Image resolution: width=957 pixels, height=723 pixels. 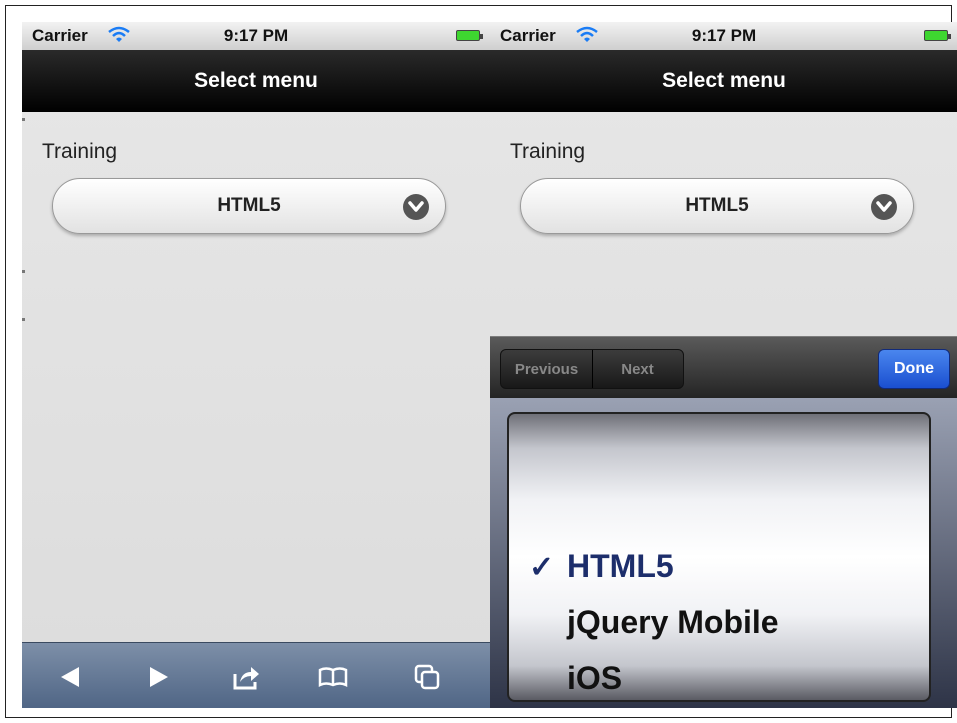 What do you see at coordinates (427, 677) in the screenshot?
I see `tabs-icon` at bounding box center [427, 677].